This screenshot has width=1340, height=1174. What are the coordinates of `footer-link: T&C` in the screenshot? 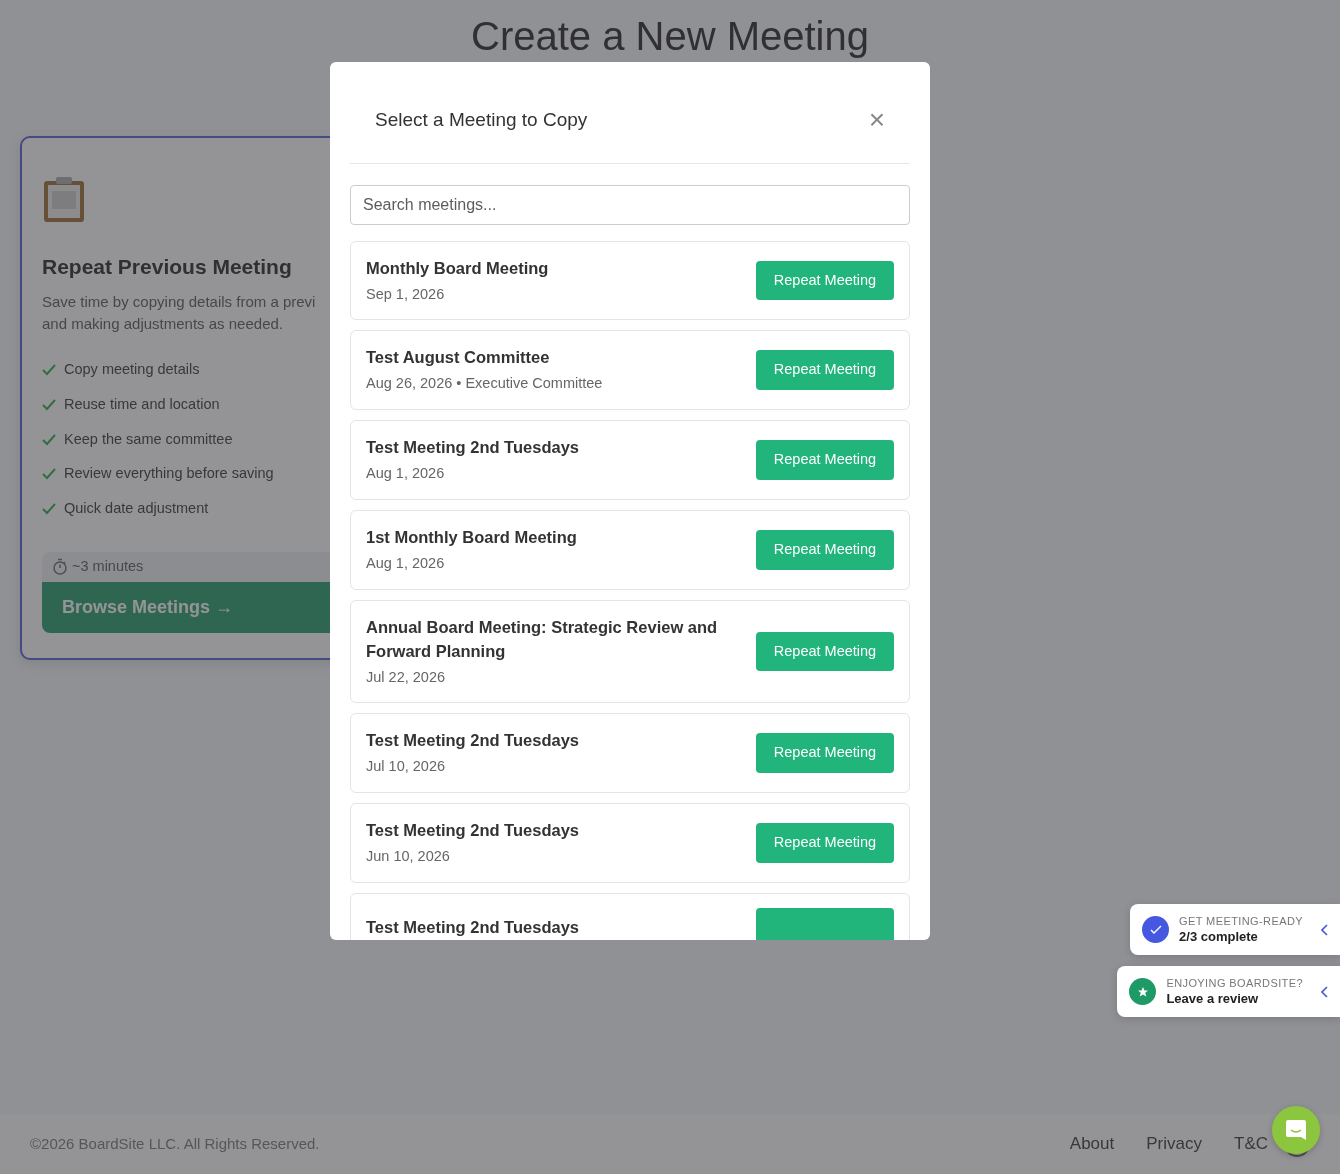 It's located at (1251, 1144).